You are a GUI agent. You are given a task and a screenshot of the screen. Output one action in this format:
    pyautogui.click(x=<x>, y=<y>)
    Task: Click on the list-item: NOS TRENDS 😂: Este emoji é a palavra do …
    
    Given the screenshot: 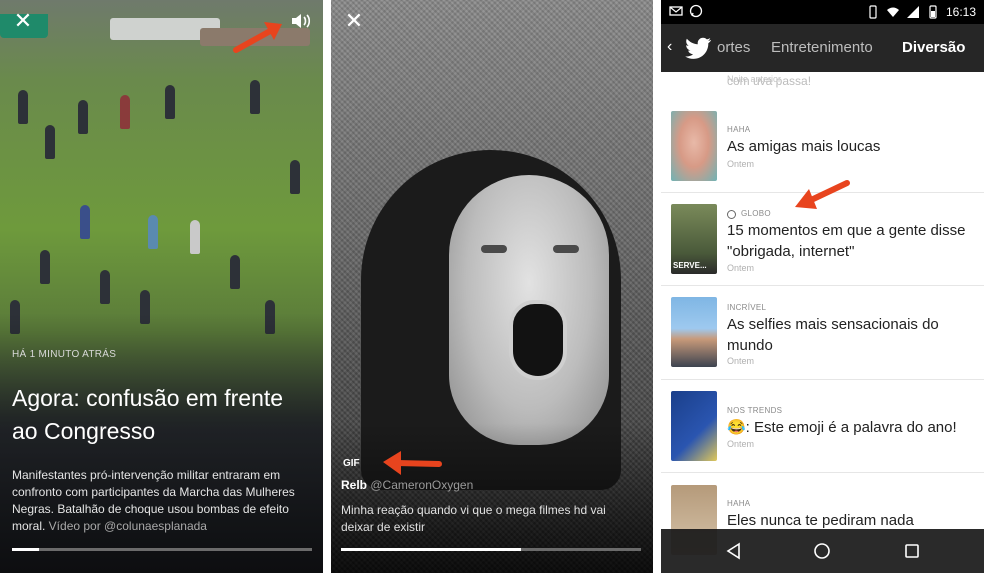 What is the action you would take?
    pyautogui.click(x=822, y=426)
    